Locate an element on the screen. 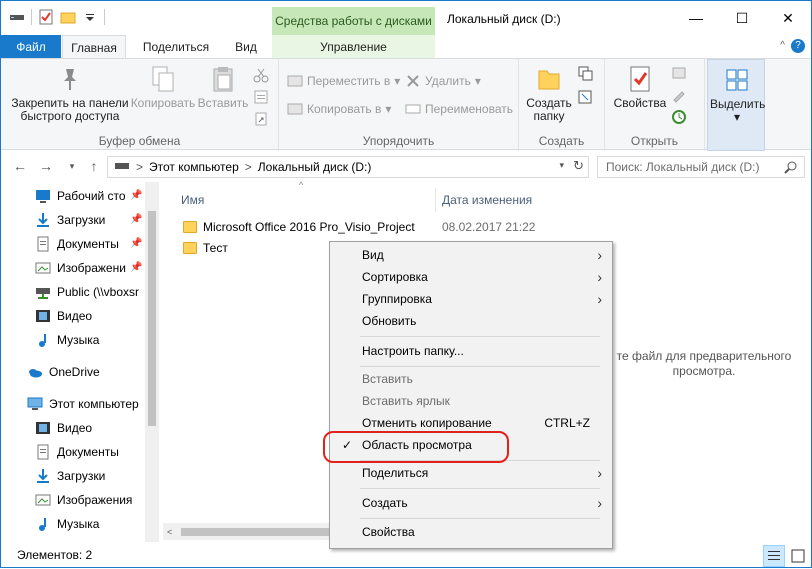  nav-label: Изображения is located at coordinates (95, 500).